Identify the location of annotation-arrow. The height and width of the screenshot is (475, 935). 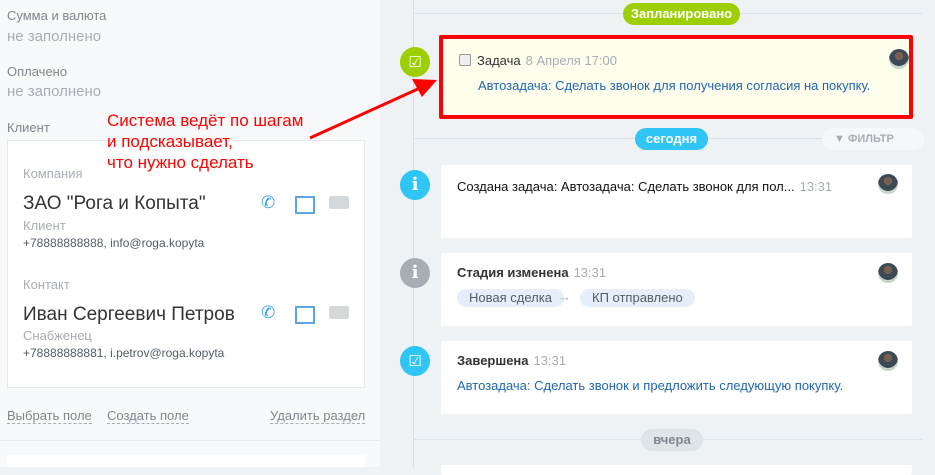
(373, 109).